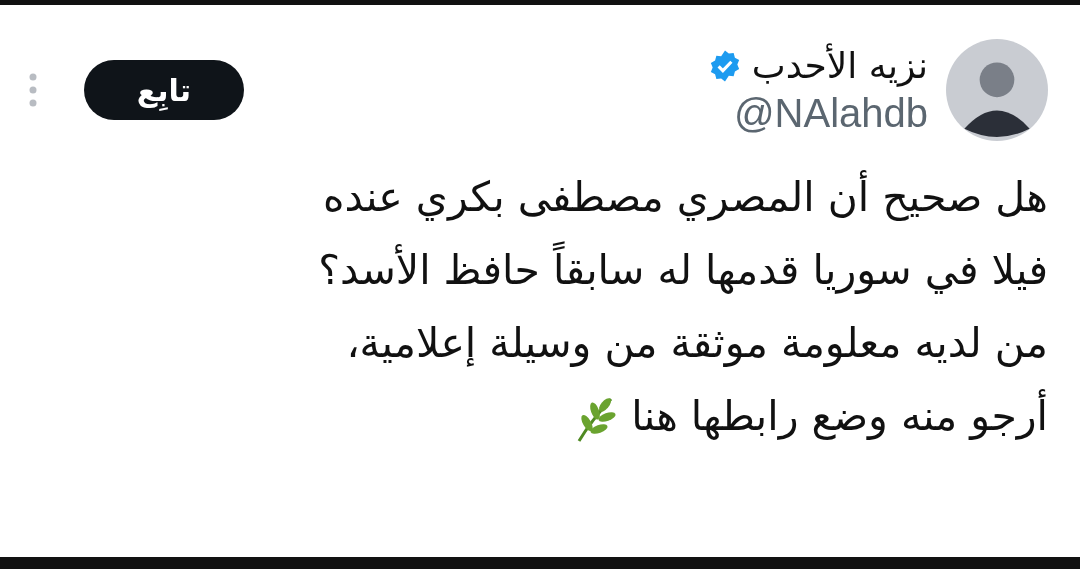 The image size is (1080, 569). What do you see at coordinates (33, 90) in the screenshot?
I see `more-options-icon` at bounding box center [33, 90].